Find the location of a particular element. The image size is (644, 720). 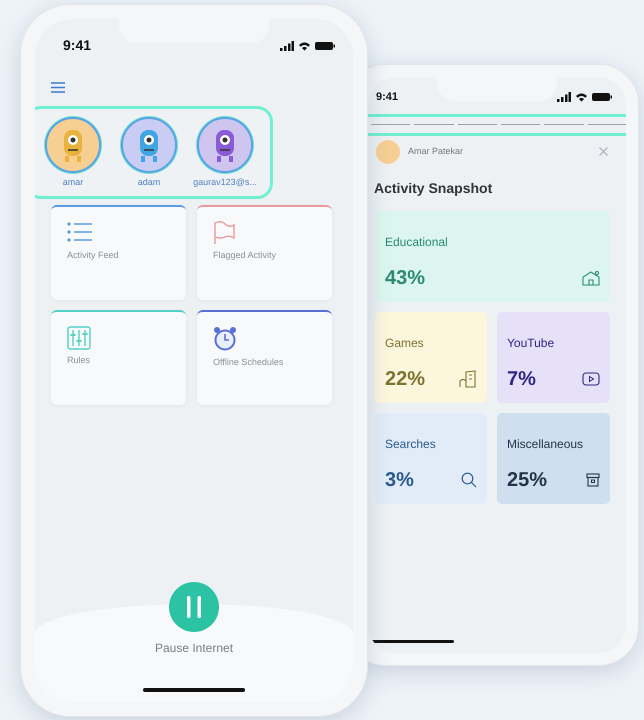

category-label: Educational is located at coordinates (417, 242).